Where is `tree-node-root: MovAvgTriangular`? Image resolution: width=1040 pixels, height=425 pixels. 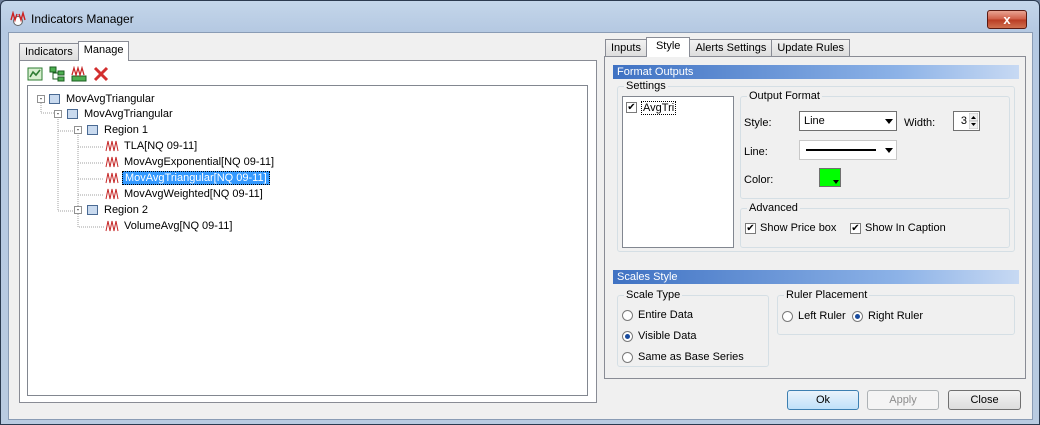 tree-node-root: MovAvgTriangular is located at coordinates (103, 99).